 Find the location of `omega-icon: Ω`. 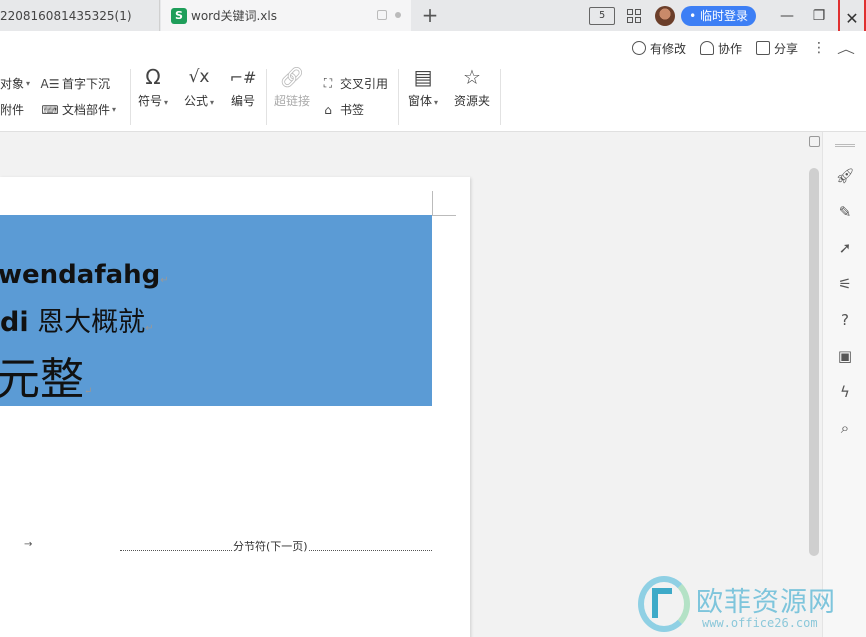

omega-icon: Ω is located at coordinates (153, 77).